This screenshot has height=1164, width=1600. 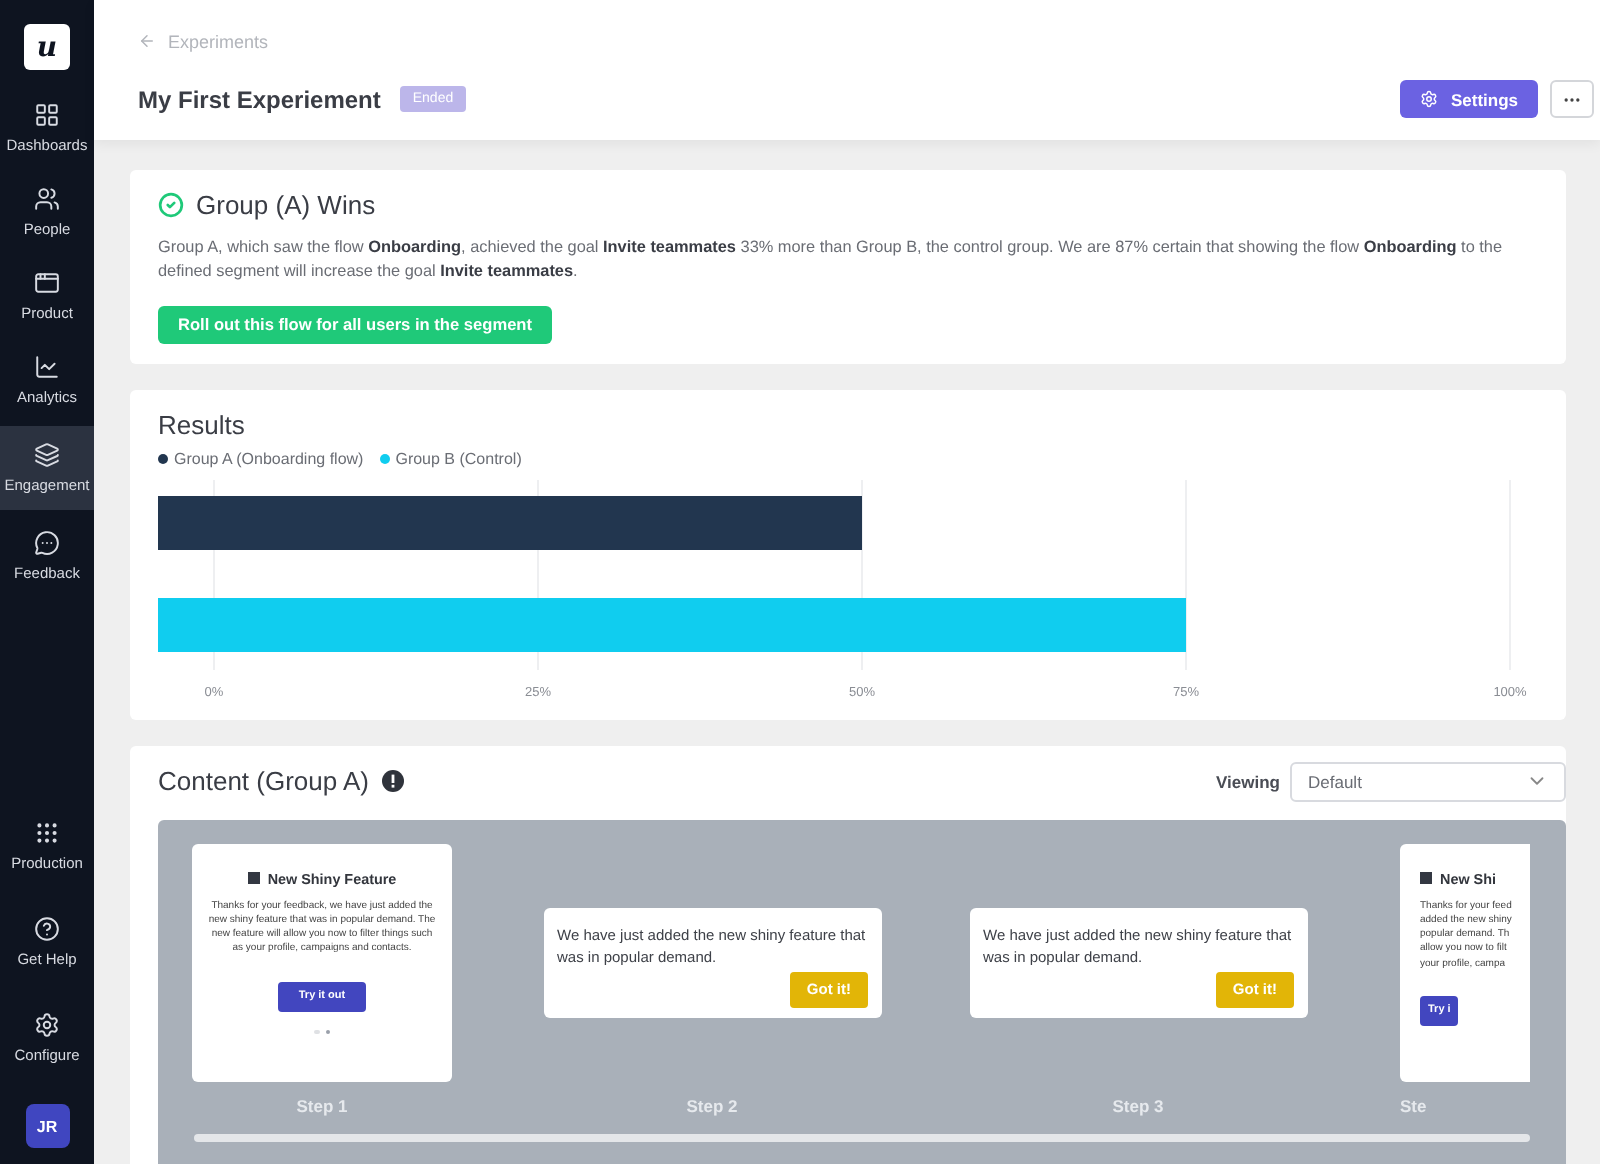 What do you see at coordinates (259, 99) in the screenshot?
I see `page-title: My First Experiement` at bounding box center [259, 99].